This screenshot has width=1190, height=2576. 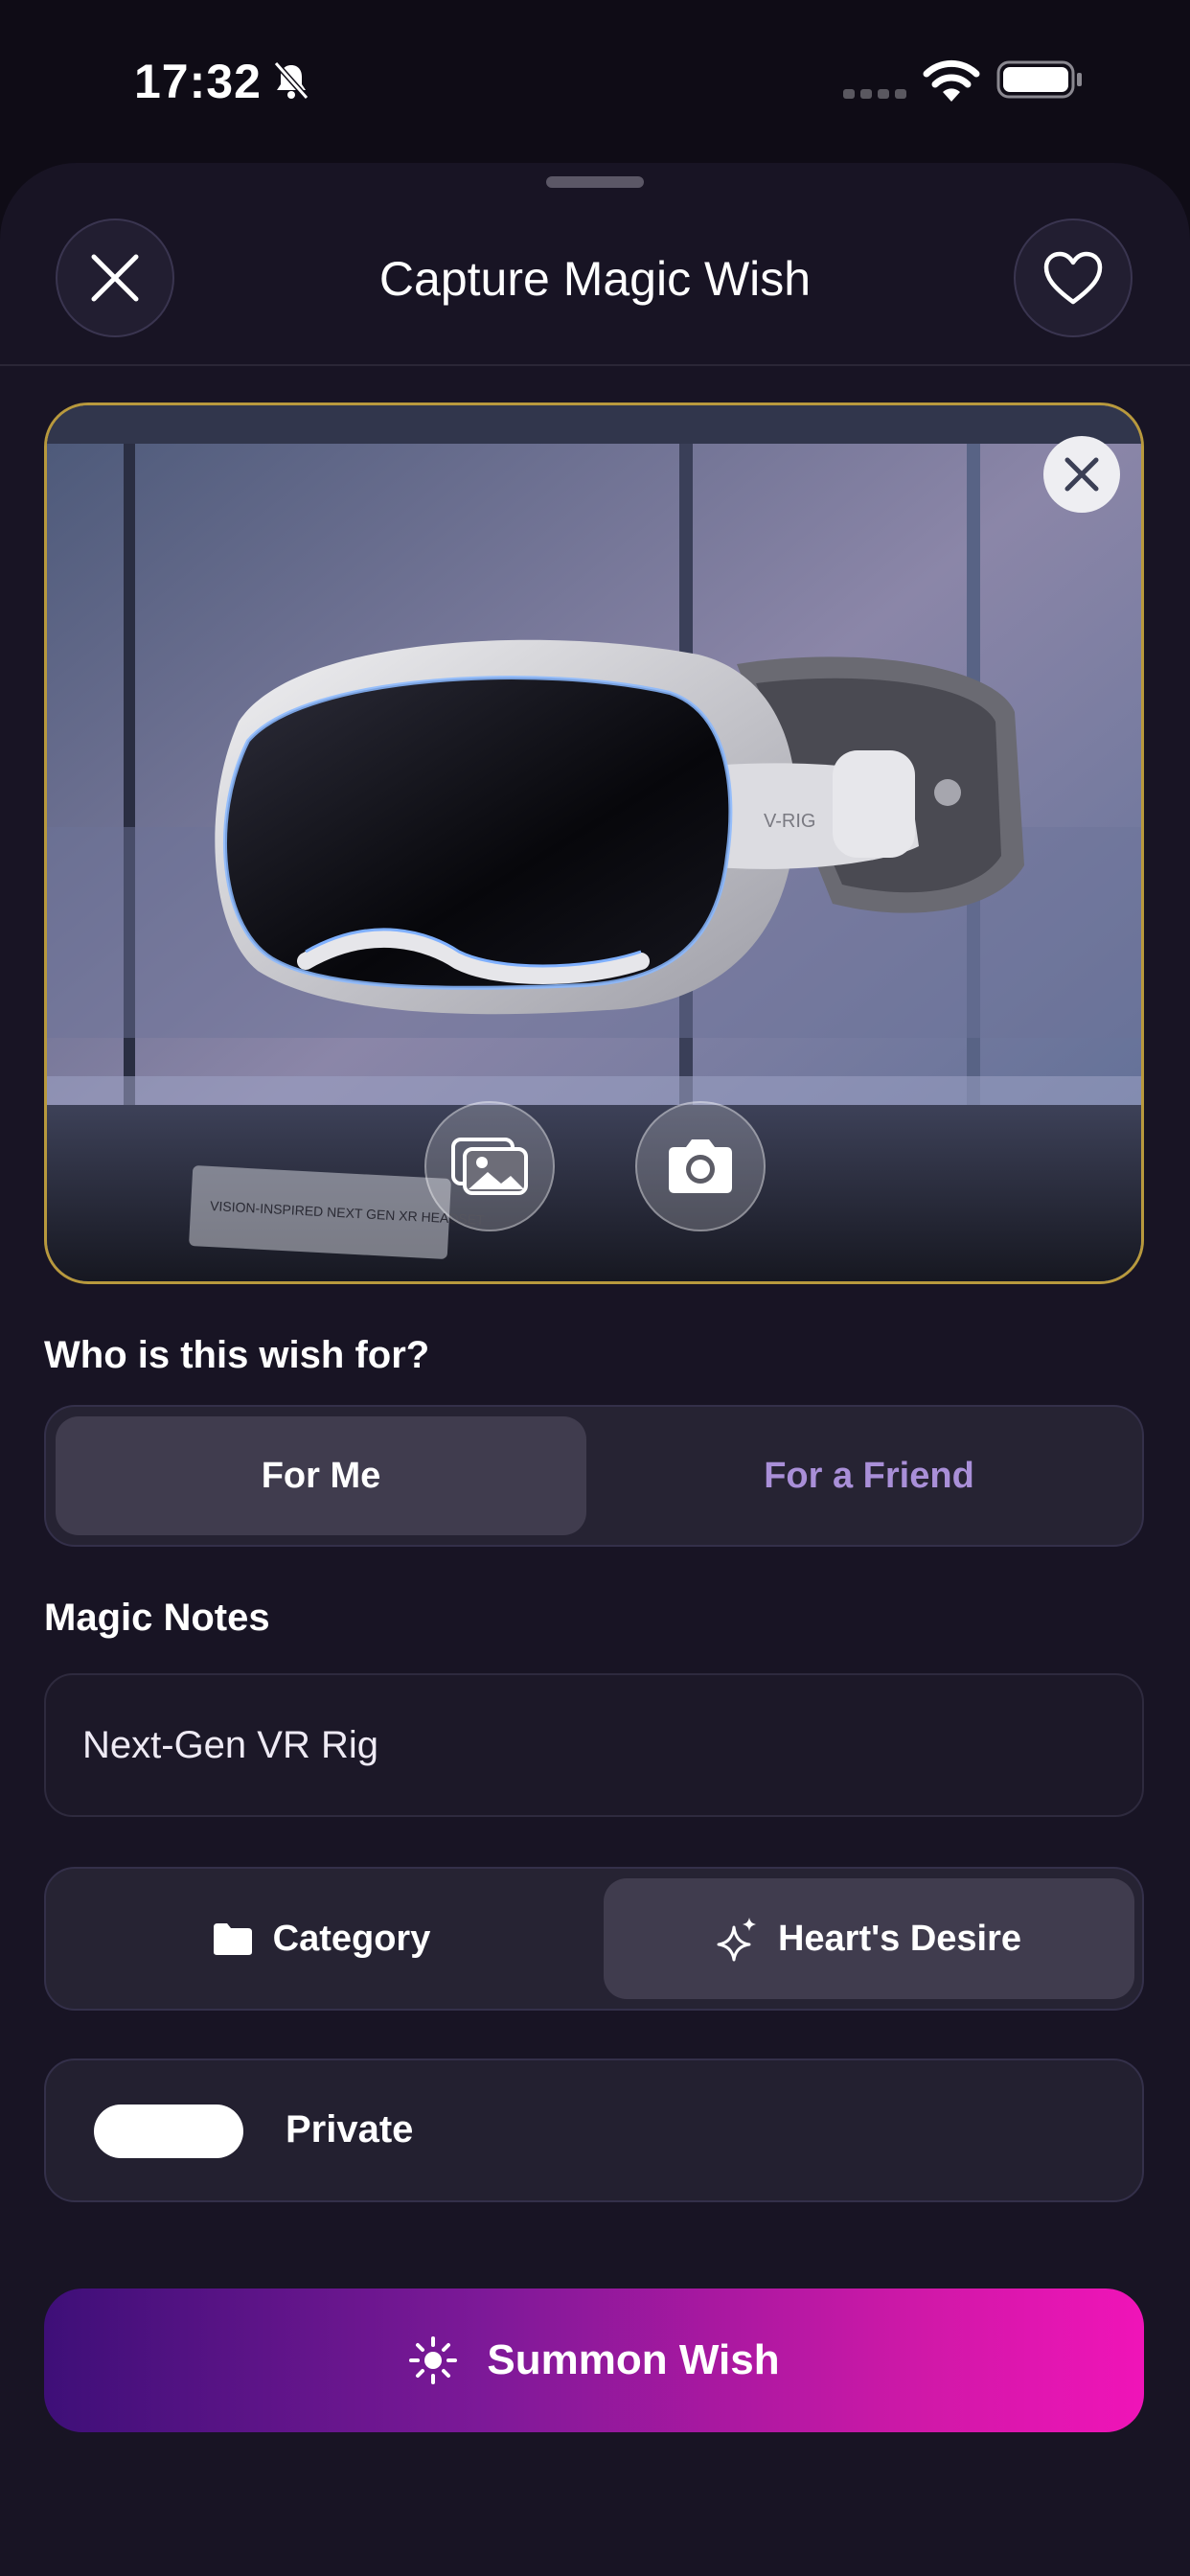 What do you see at coordinates (595, 182) in the screenshot?
I see `sheet-grabber` at bounding box center [595, 182].